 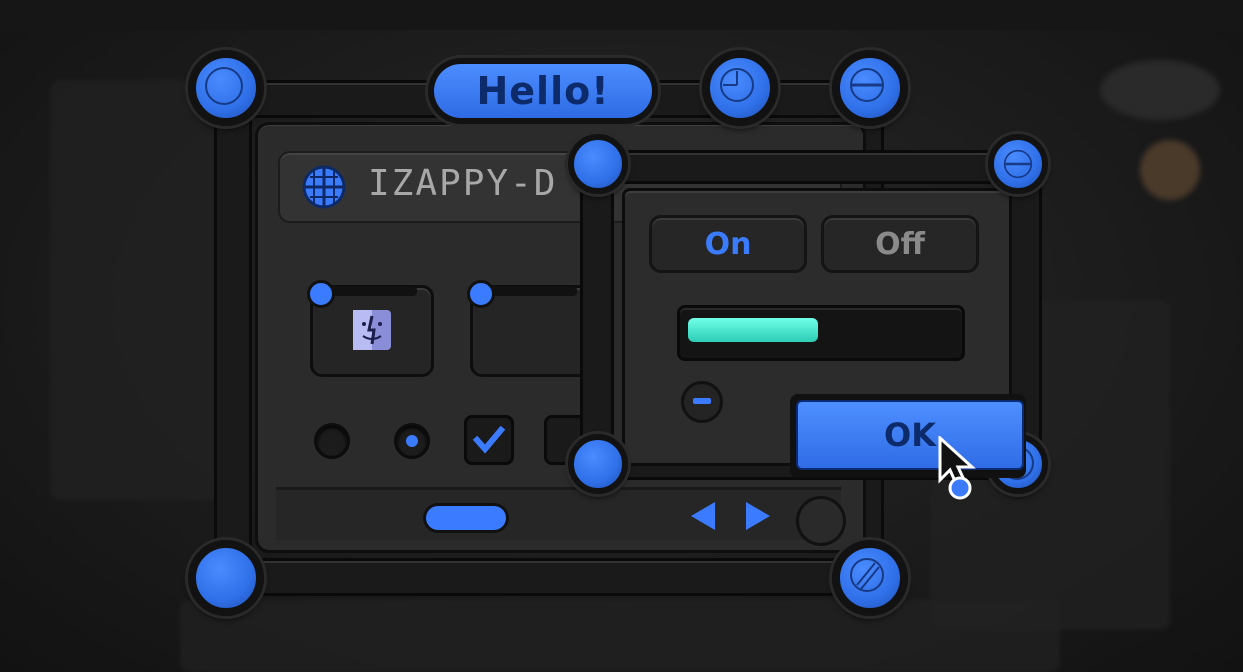 What do you see at coordinates (957, 468) in the screenshot?
I see `pointer-cursor-icon` at bounding box center [957, 468].